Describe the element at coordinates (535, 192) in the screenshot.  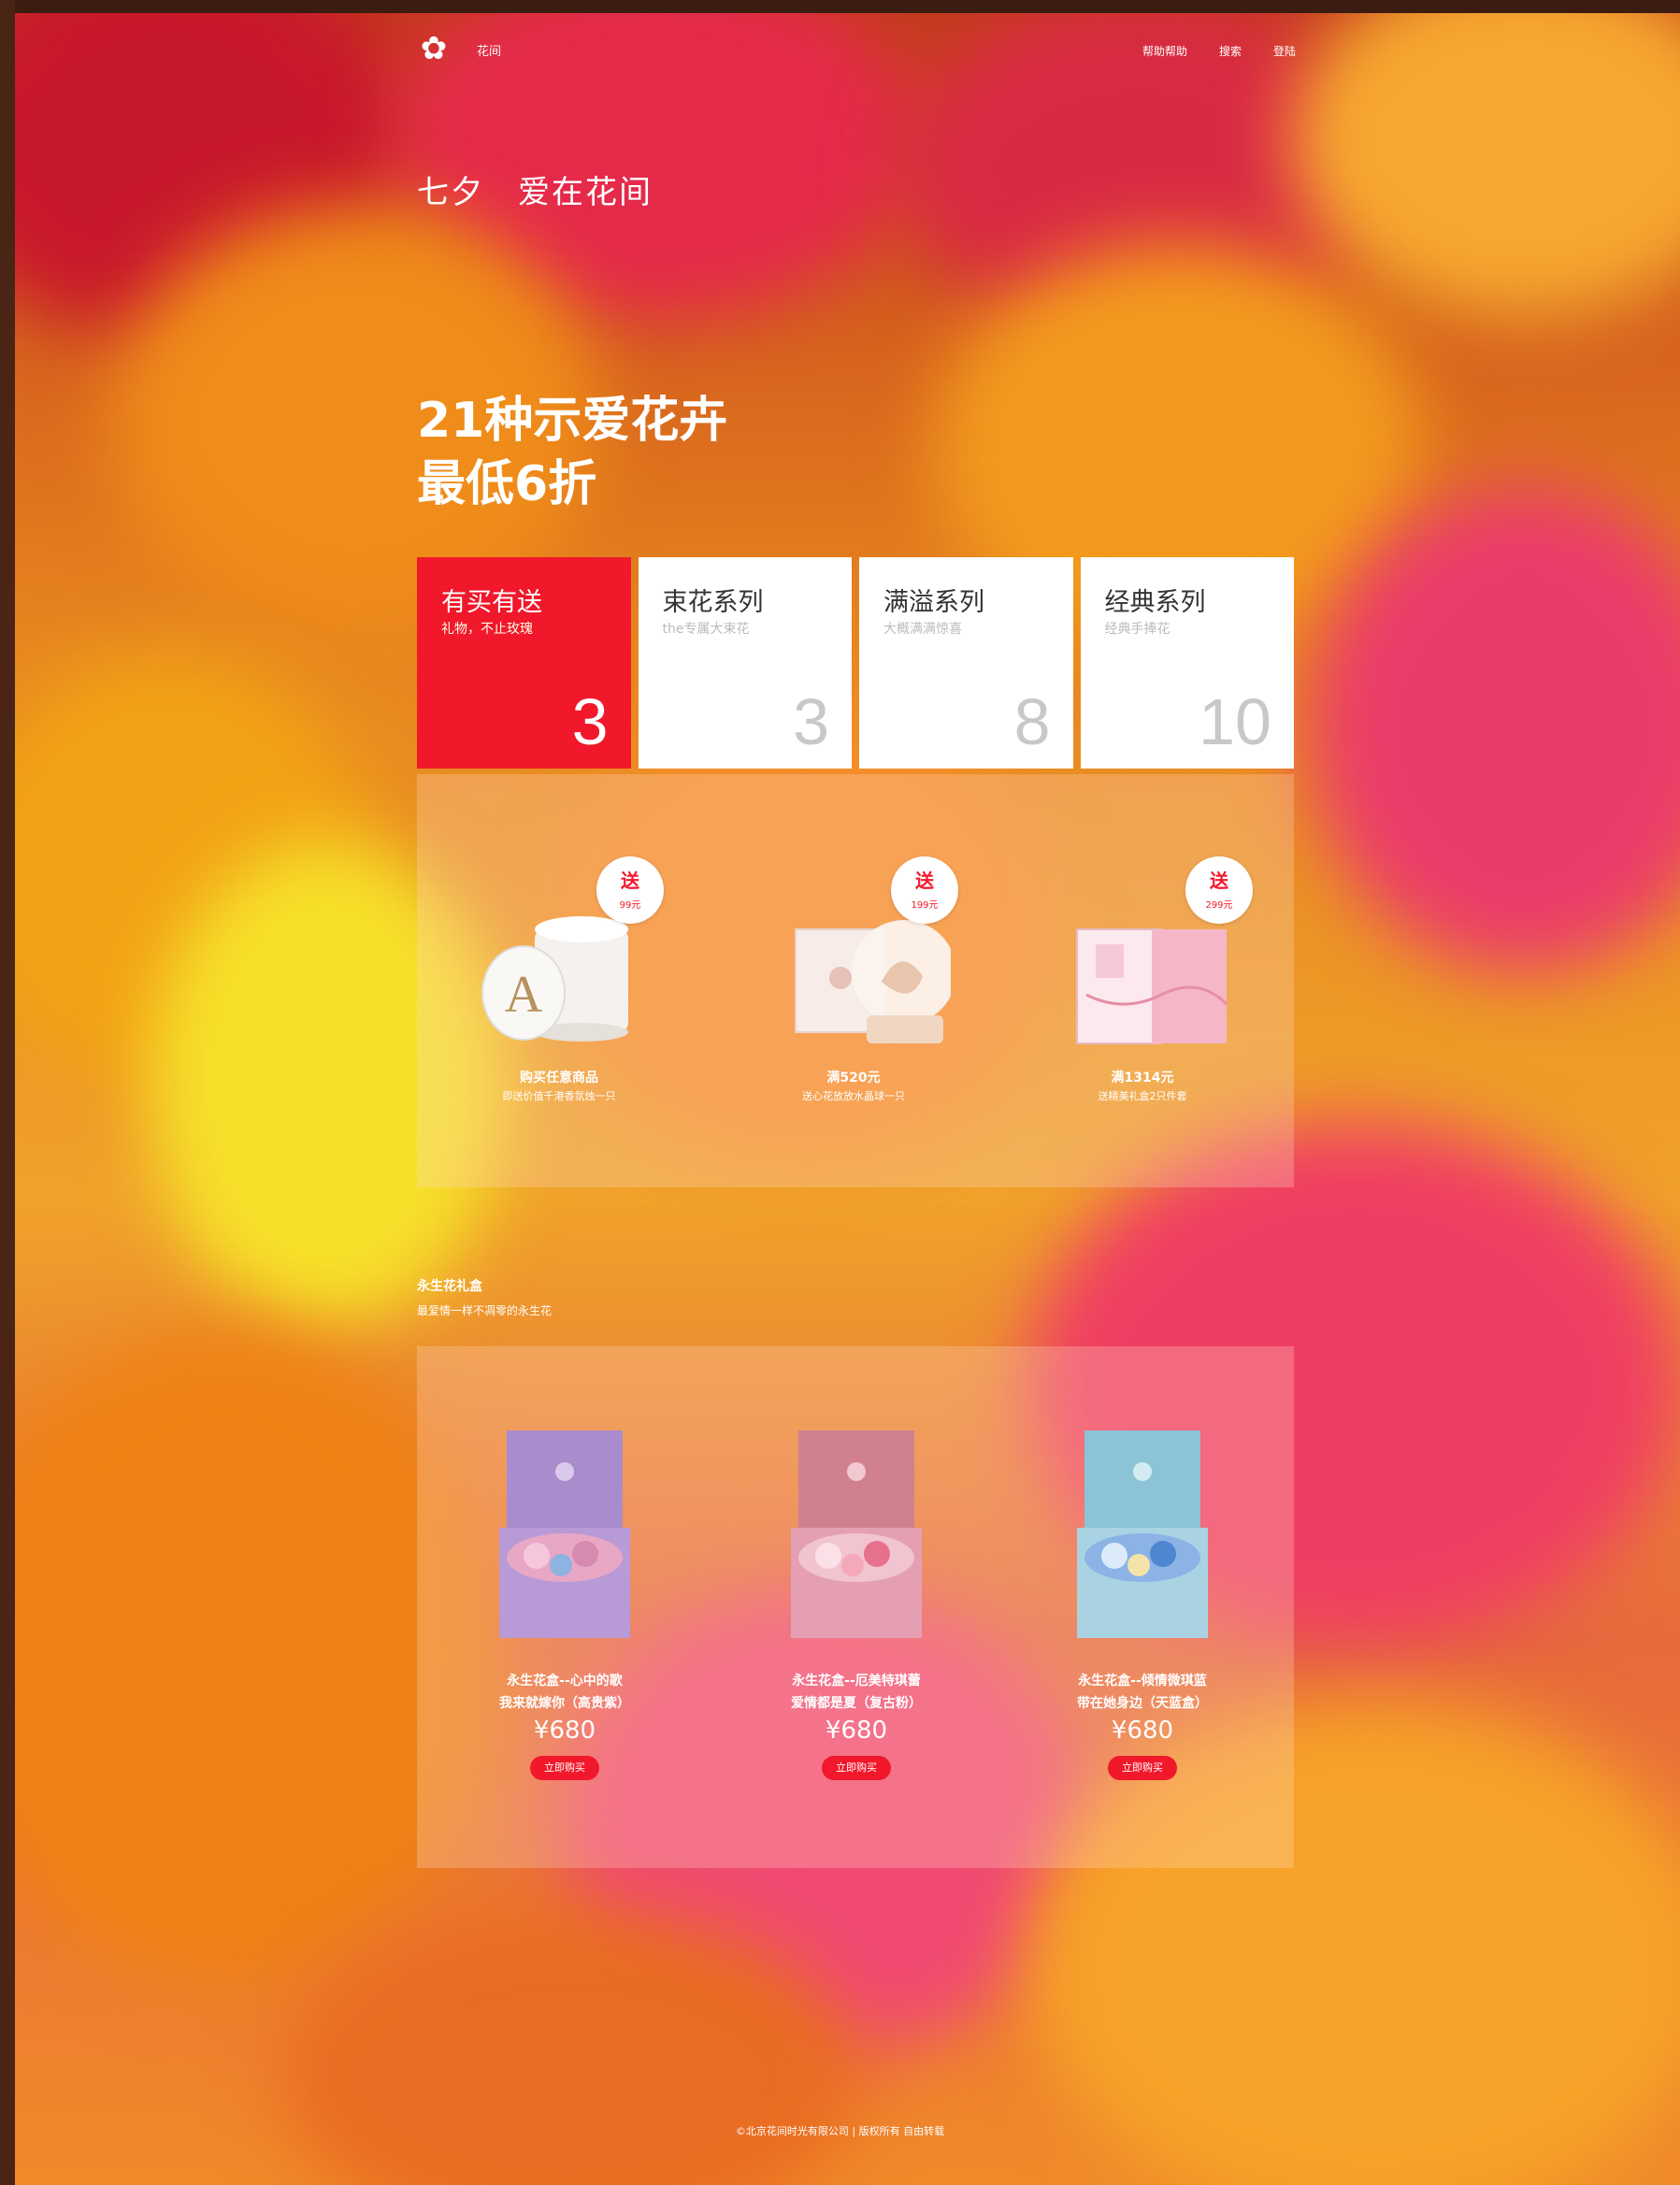
I see `hero-subtitle: 七夕 爱在花间` at that location.